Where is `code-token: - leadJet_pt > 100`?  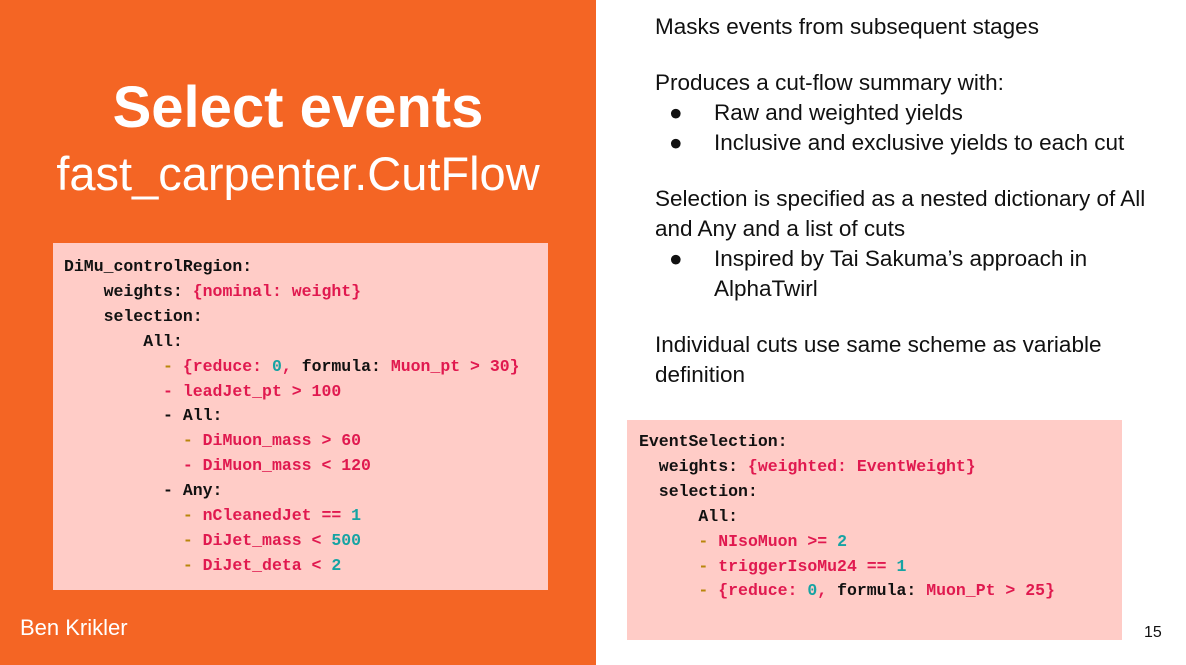
code-token: - leadJet_pt > 100 is located at coordinates (252, 391).